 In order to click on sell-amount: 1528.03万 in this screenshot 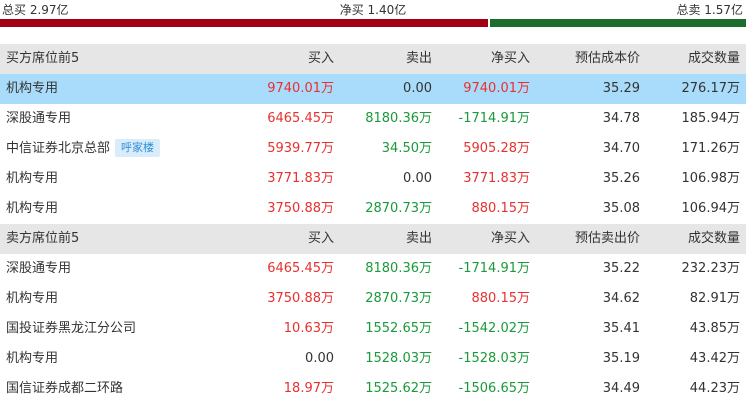, I will do `click(398, 358)`.